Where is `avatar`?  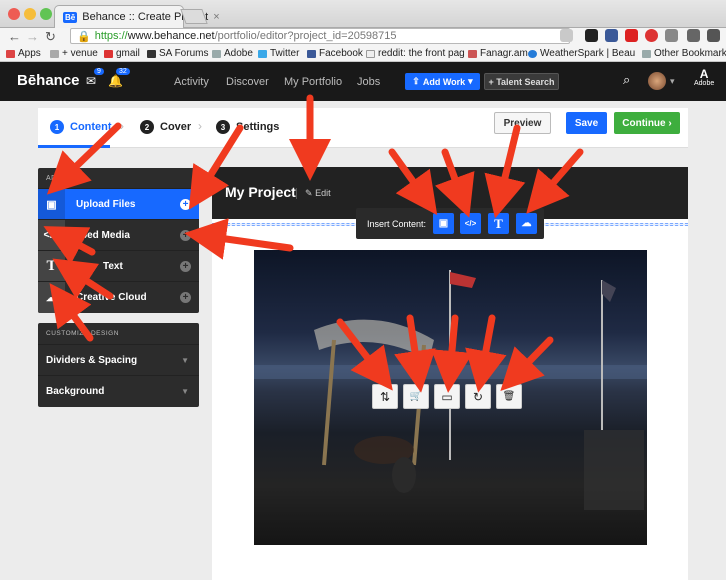
avatar is located at coordinates (657, 81).